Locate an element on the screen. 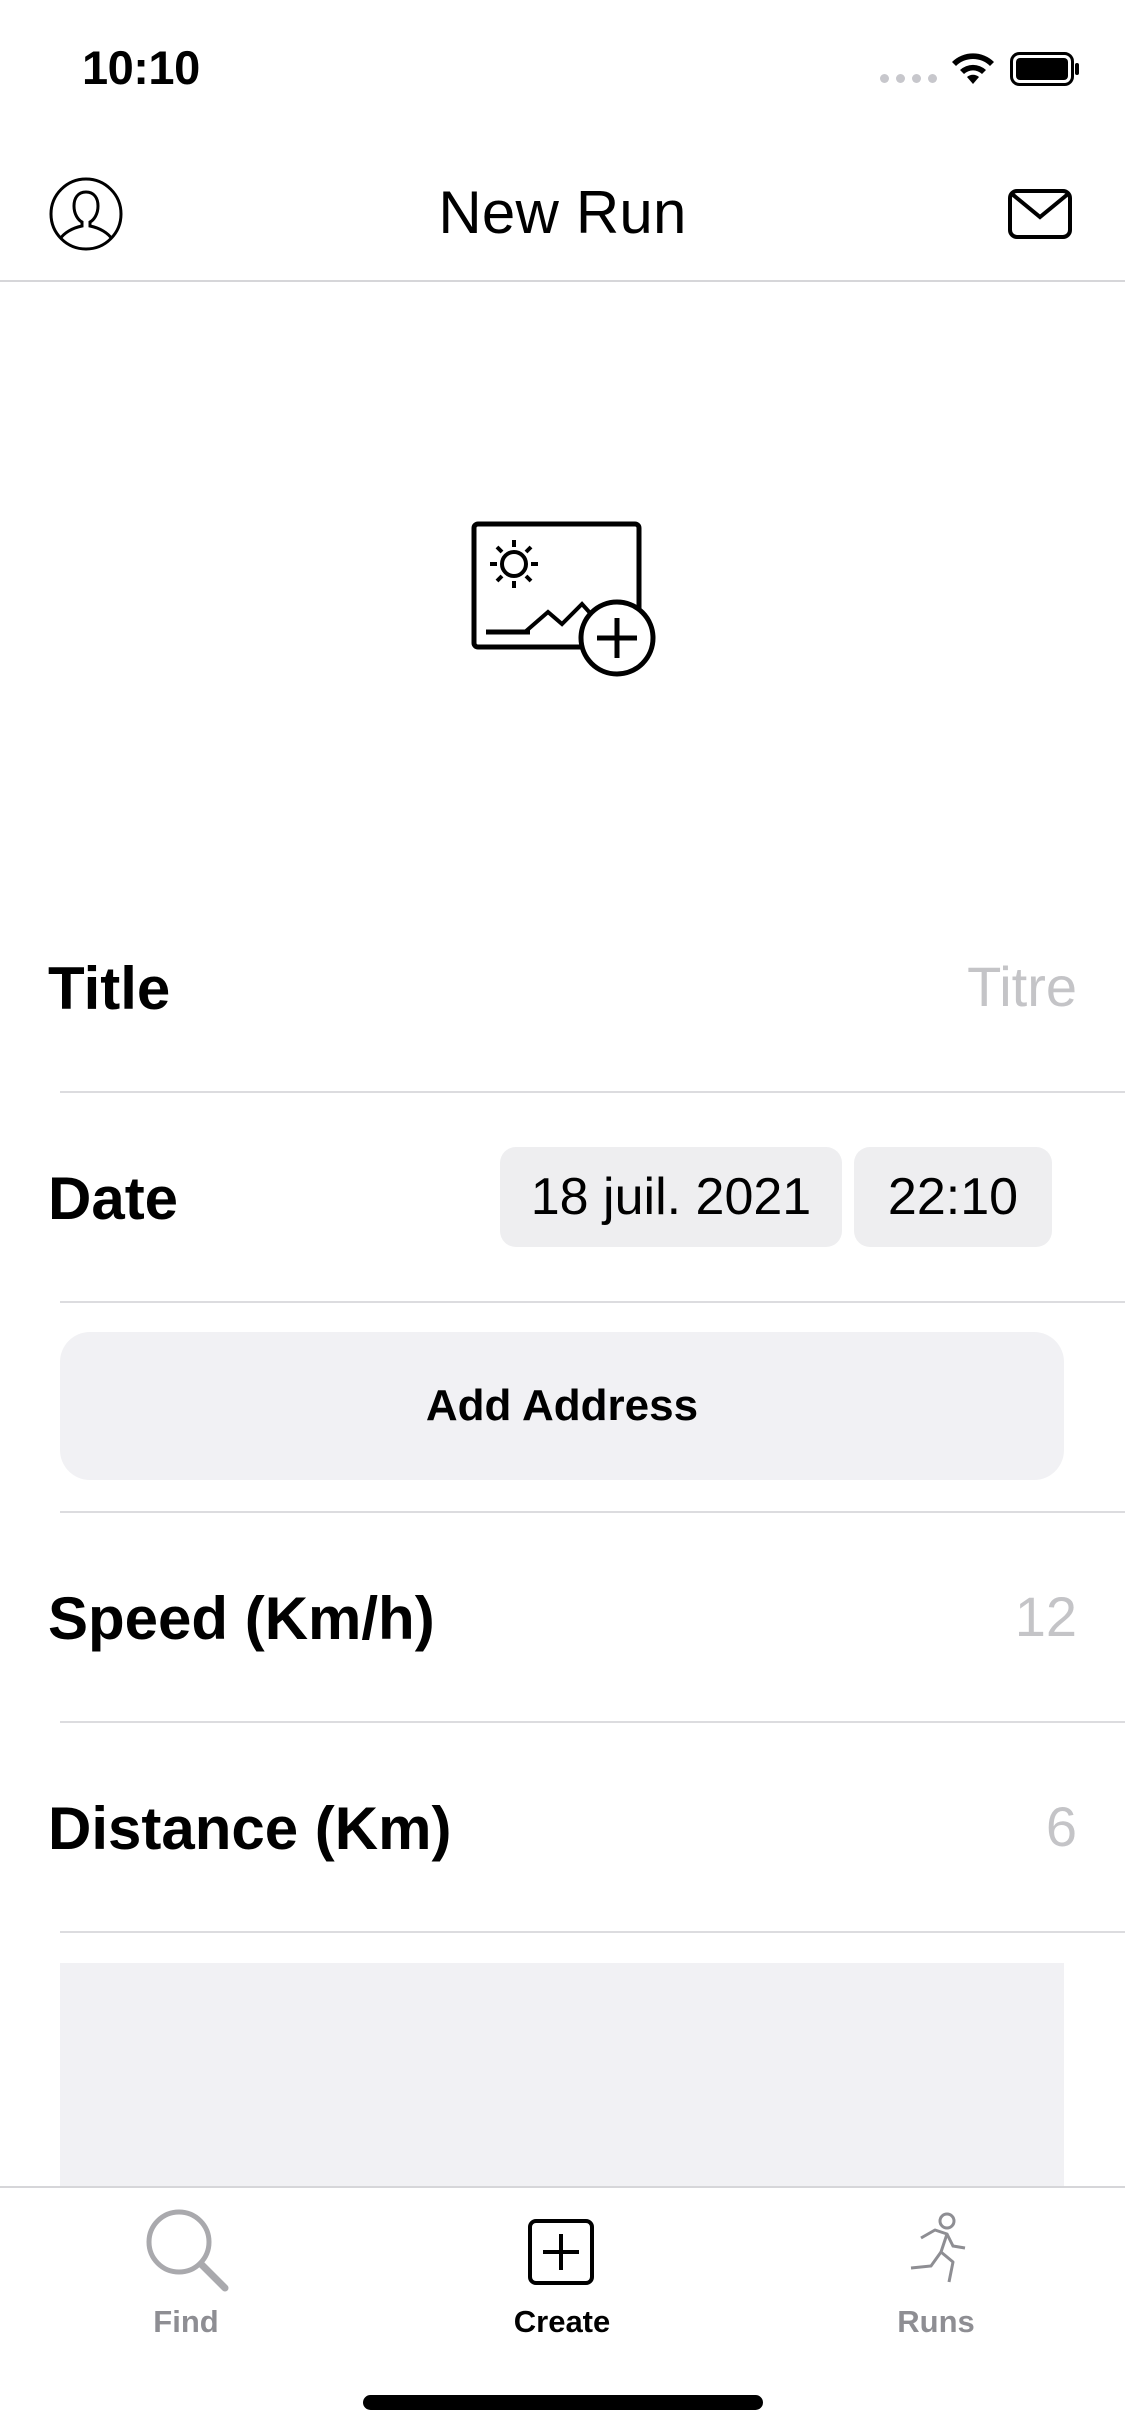  envelope-icon is located at coordinates (1040, 214).